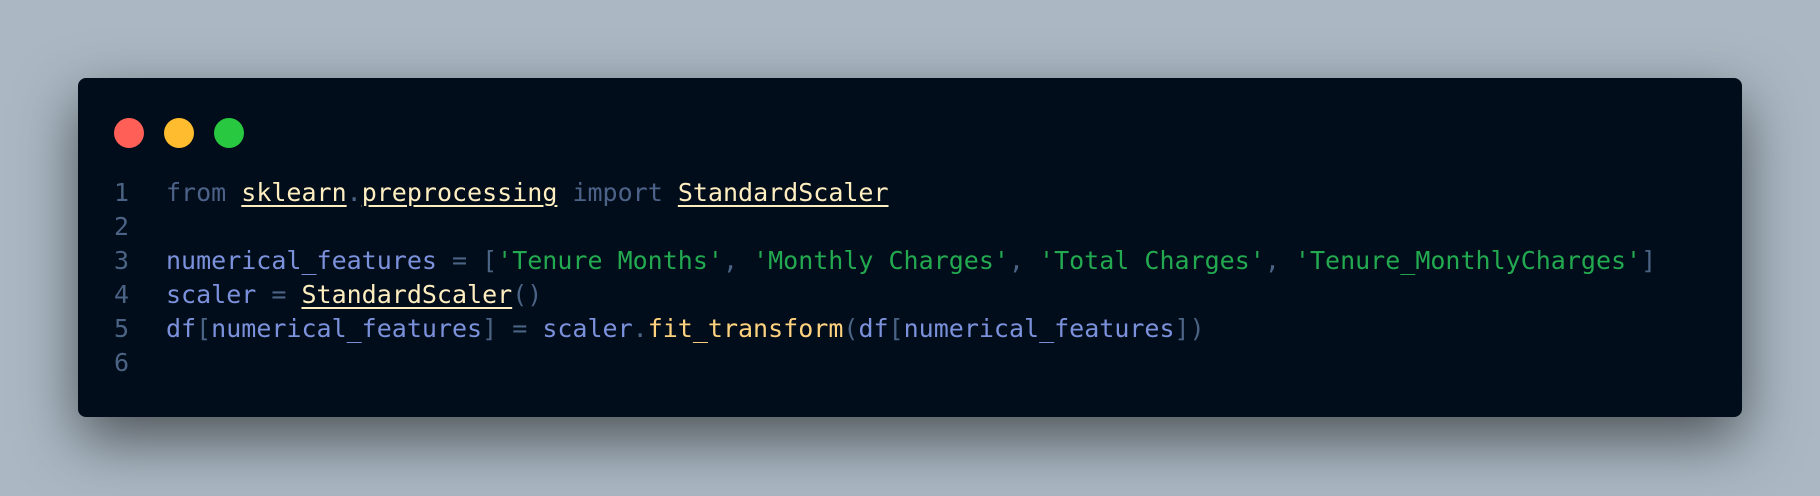  What do you see at coordinates (294, 192) in the screenshot?
I see `code-token-mod: sklearn` at bounding box center [294, 192].